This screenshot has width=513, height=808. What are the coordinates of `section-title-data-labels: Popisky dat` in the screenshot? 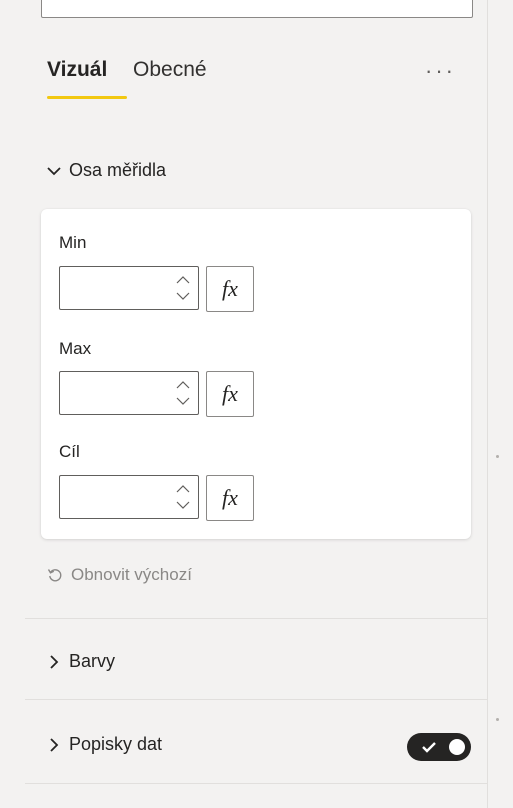 It's located at (116, 744).